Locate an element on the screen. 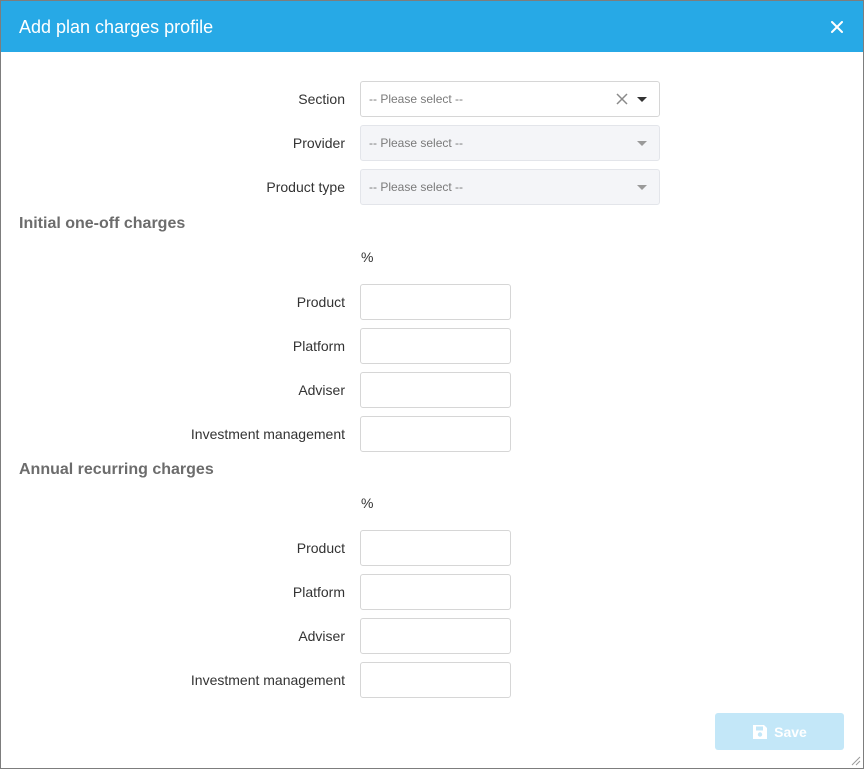 The image size is (864, 769). annual-investment-management-input is located at coordinates (435, 680).